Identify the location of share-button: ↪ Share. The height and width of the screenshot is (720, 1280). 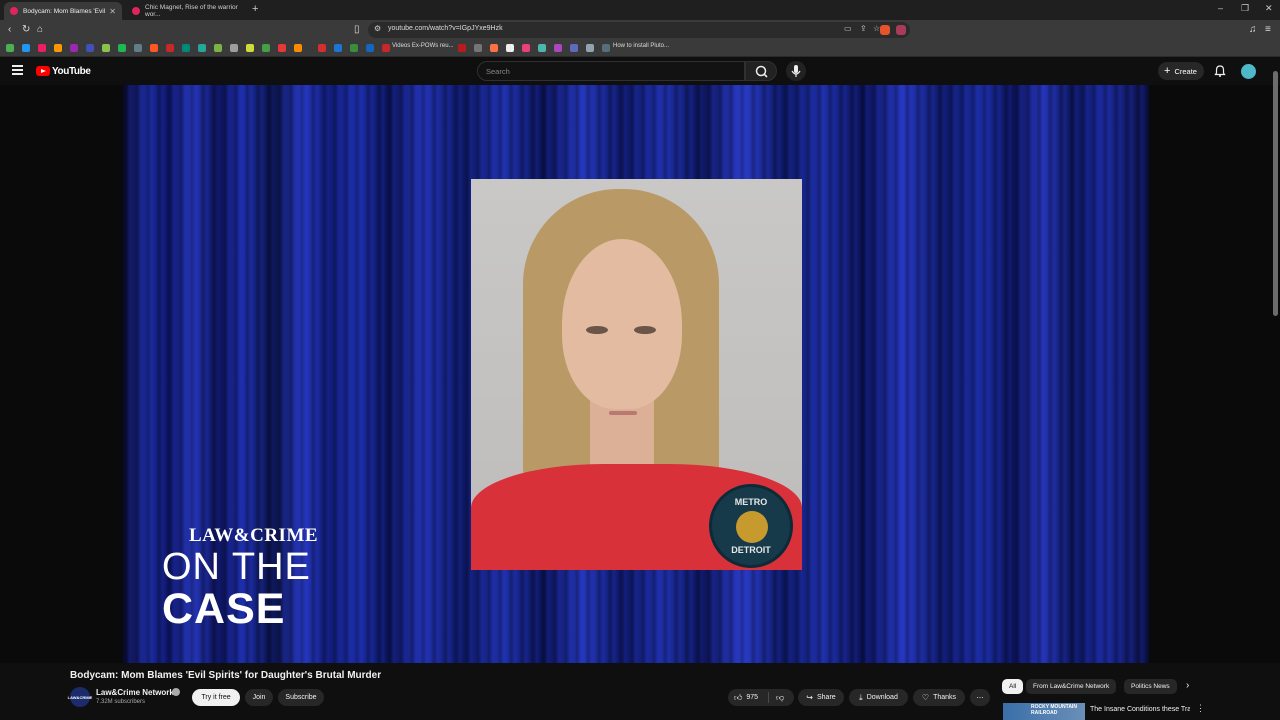
(821, 697).